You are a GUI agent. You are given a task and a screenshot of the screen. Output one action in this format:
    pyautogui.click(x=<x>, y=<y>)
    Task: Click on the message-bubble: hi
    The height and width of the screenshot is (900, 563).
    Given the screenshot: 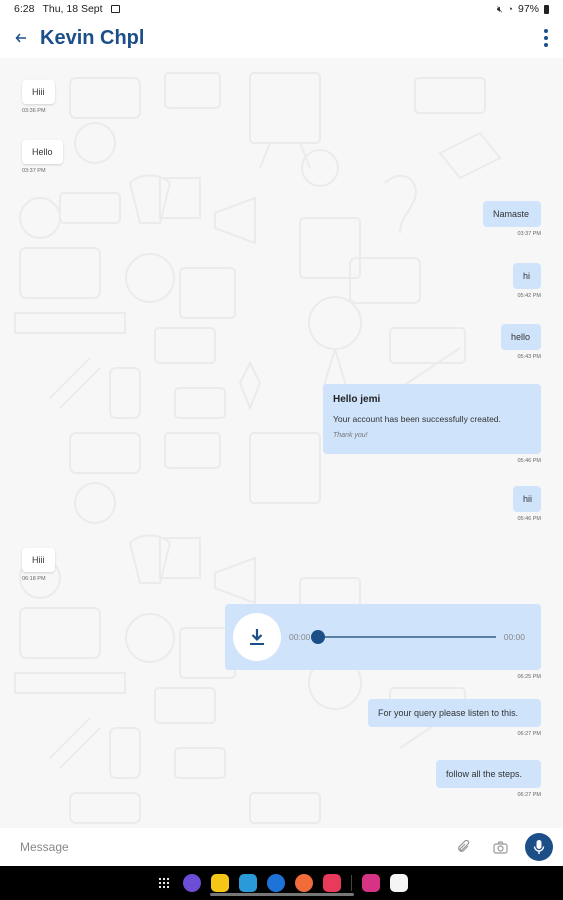 What is the action you would take?
    pyautogui.click(x=527, y=276)
    